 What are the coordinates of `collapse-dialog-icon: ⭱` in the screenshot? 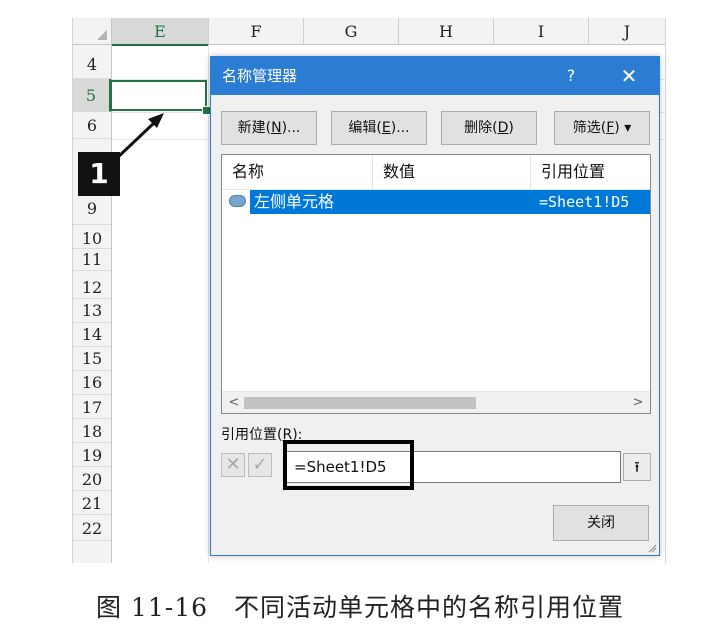 It's located at (637, 467).